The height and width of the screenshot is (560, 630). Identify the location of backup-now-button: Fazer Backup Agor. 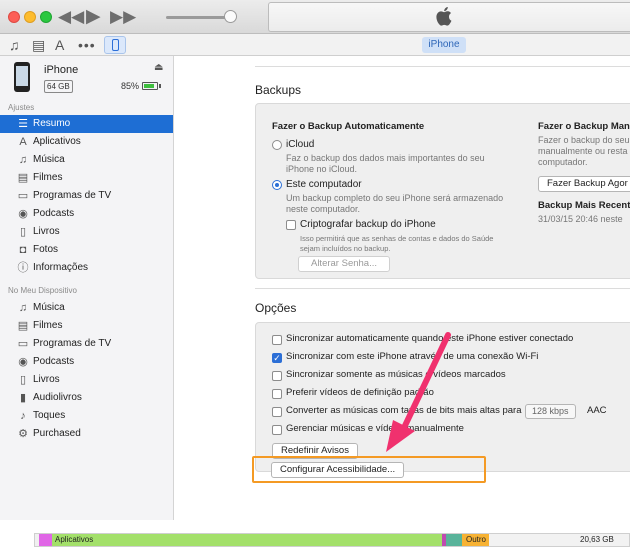
(584, 184).